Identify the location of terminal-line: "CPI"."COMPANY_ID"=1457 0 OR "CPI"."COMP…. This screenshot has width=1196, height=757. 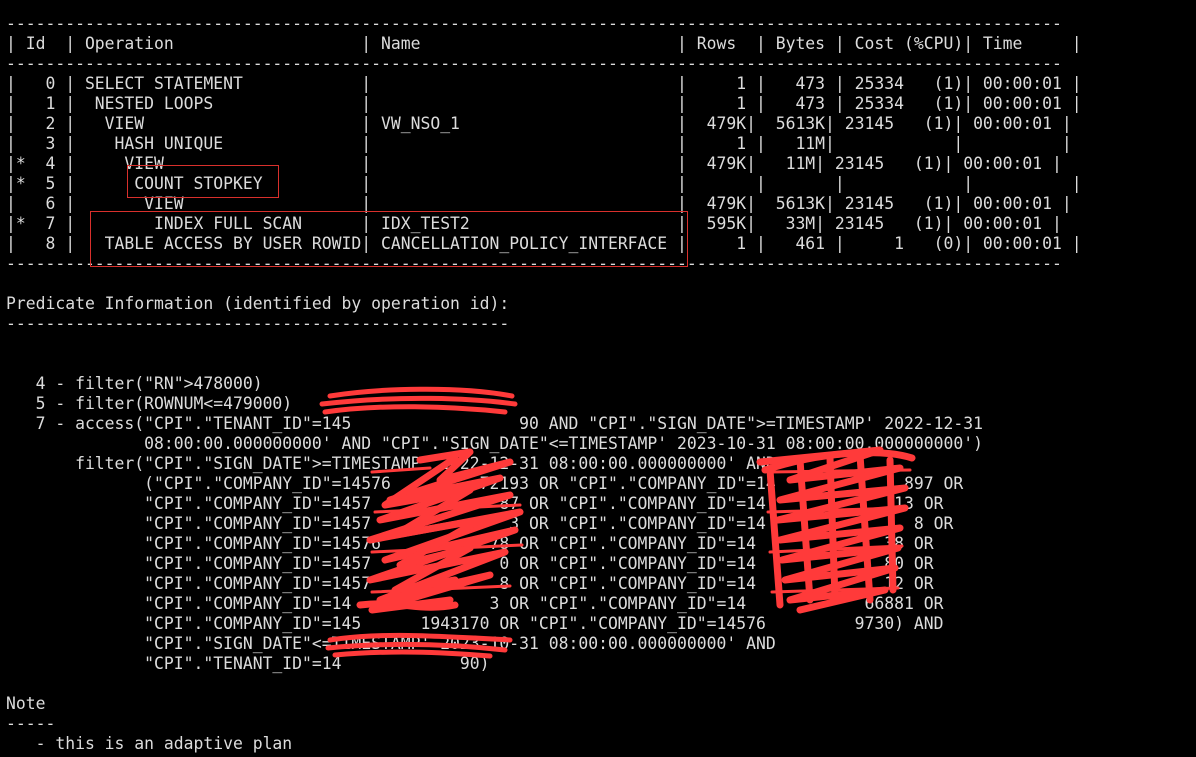
(470, 563).